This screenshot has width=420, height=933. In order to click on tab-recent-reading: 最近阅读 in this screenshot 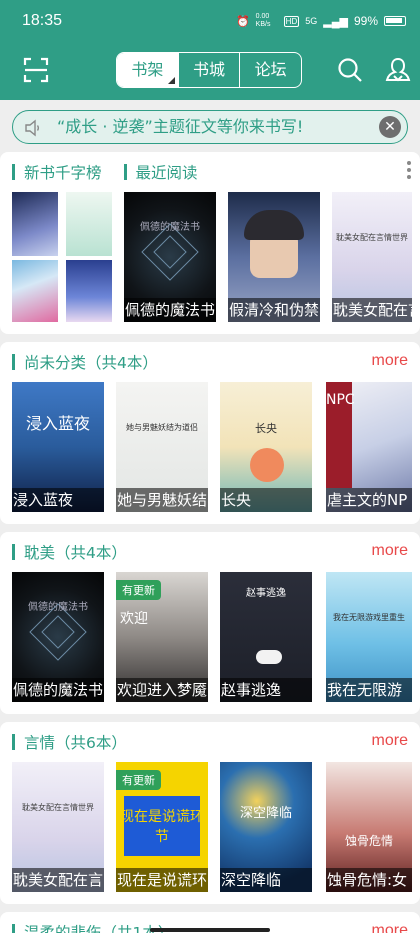, I will do `click(167, 172)`.